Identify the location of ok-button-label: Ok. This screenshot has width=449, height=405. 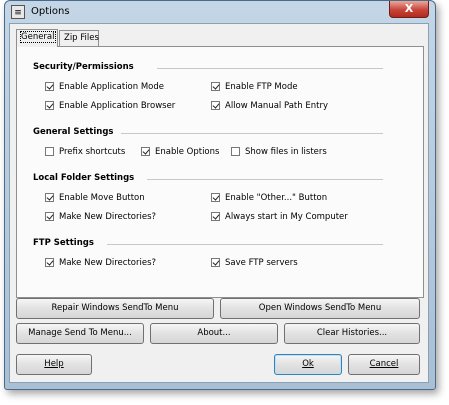
(308, 364).